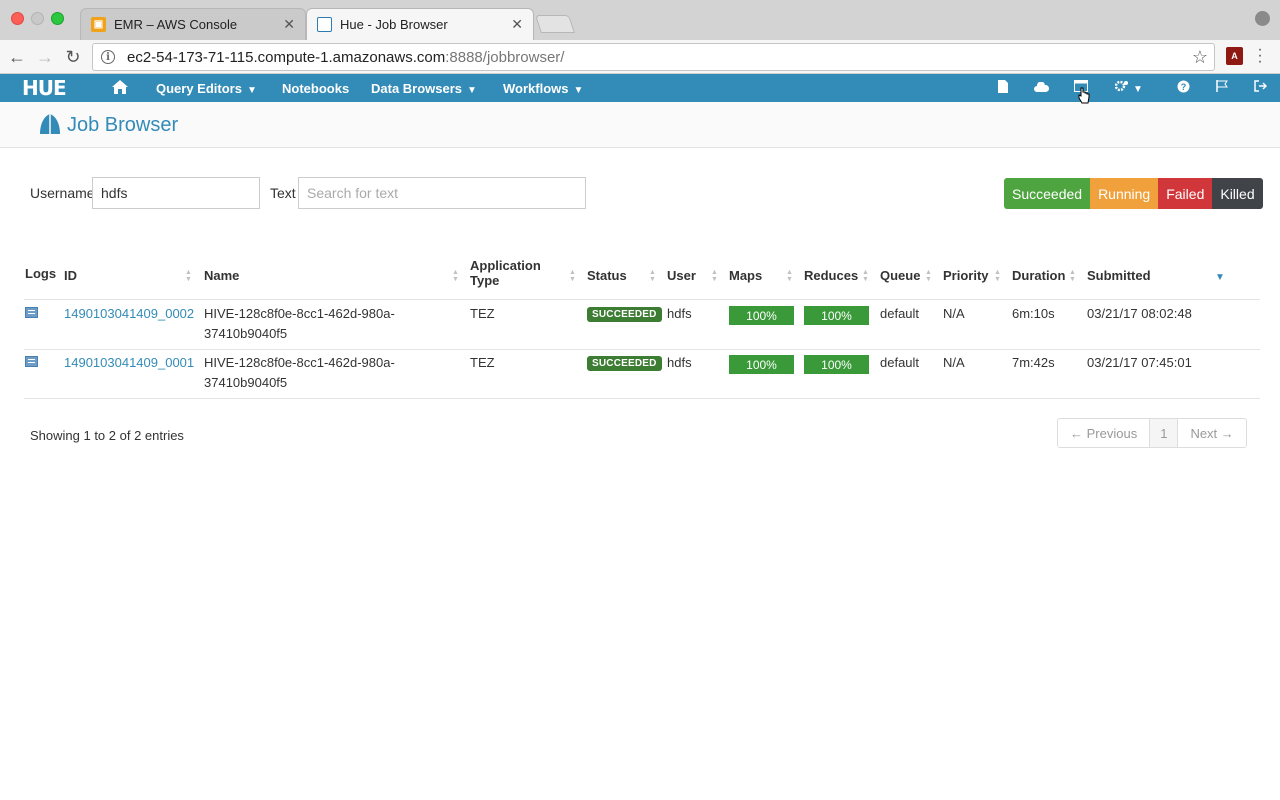  What do you see at coordinates (50, 124) in the screenshot?
I see `job-browser-logo-icon` at bounding box center [50, 124].